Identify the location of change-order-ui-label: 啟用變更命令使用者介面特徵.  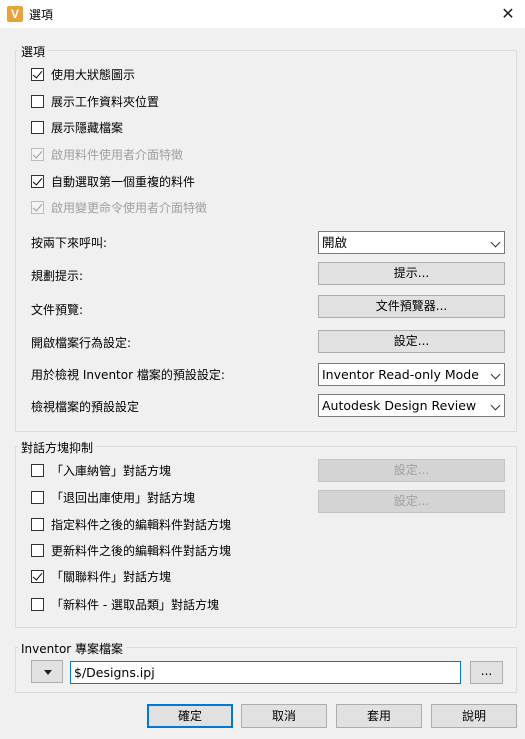
(129, 207).